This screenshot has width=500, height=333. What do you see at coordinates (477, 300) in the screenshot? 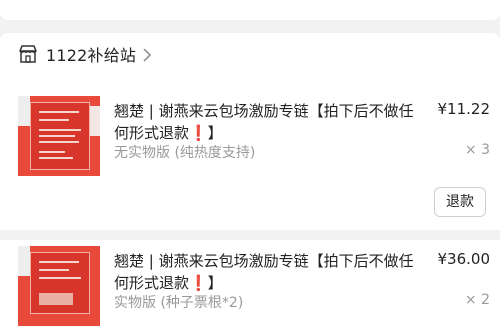
I see `product-quantity: × 2` at bounding box center [477, 300].